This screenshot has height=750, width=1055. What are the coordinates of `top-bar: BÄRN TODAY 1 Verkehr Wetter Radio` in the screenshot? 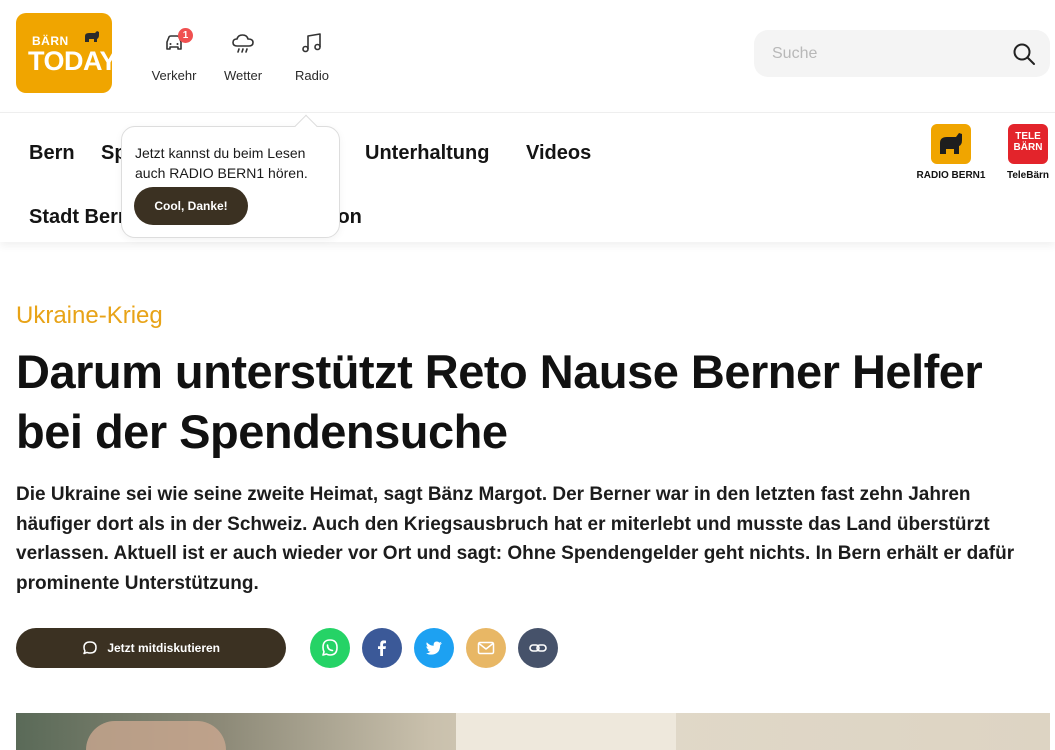 It's located at (527, 56).